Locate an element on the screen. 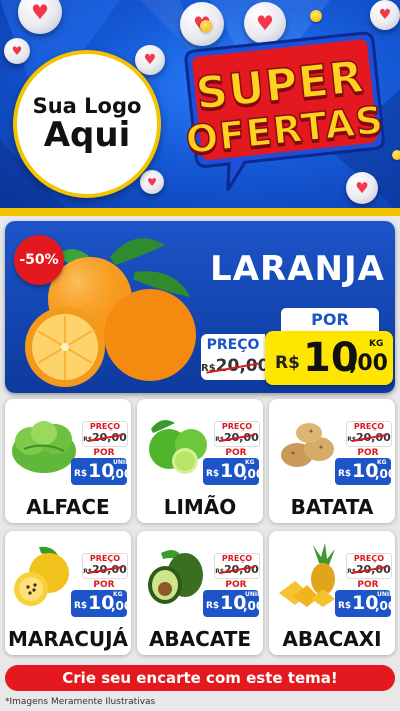 The height and width of the screenshot is (711, 400). passion-fruit-image is located at coordinates (41, 576).